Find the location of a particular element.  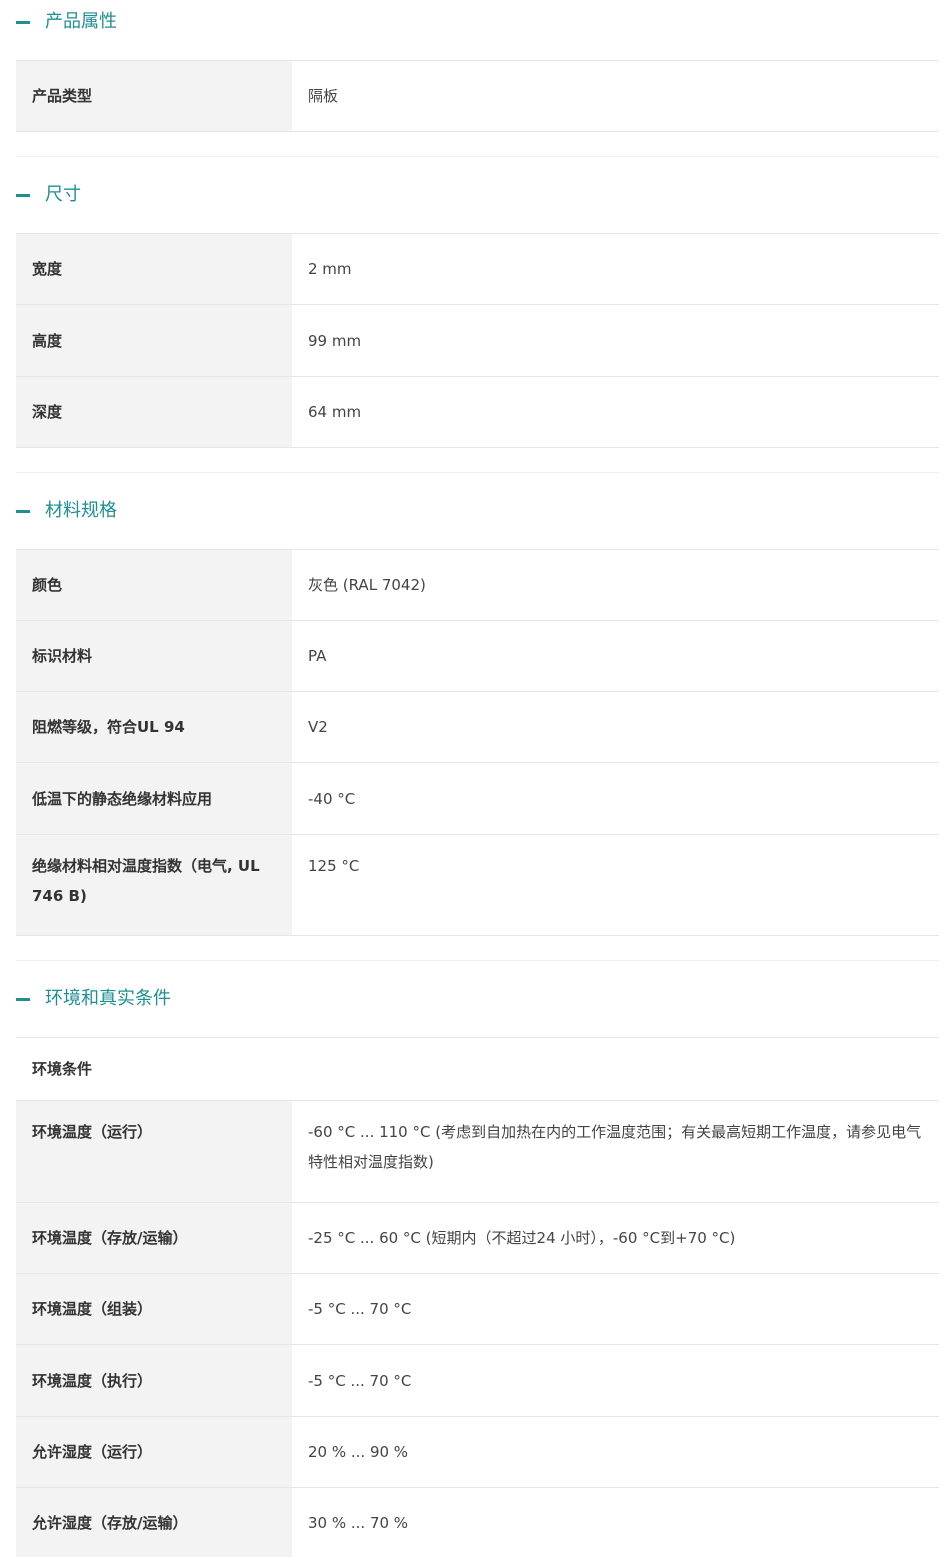

row-label: 允许湿度（存放/运输） is located at coordinates (154, 1522).